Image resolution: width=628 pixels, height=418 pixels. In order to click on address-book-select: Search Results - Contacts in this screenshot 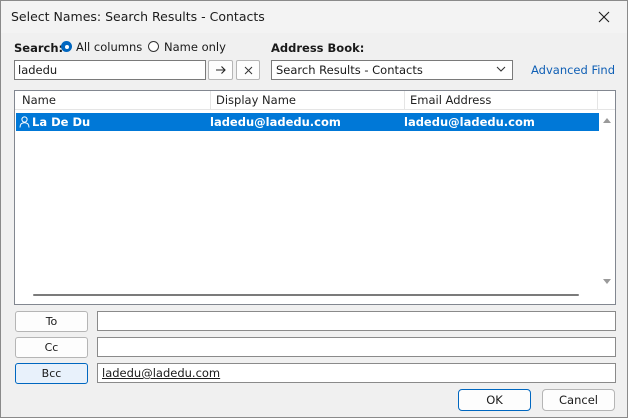, I will do `click(392, 70)`.